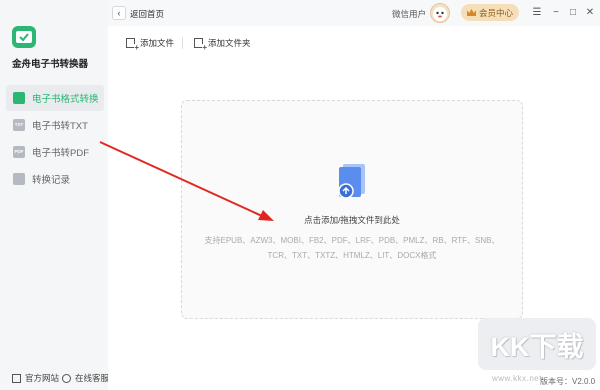  Describe the element at coordinates (19, 98) in the screenshot. I see `convert-icon` at that location.